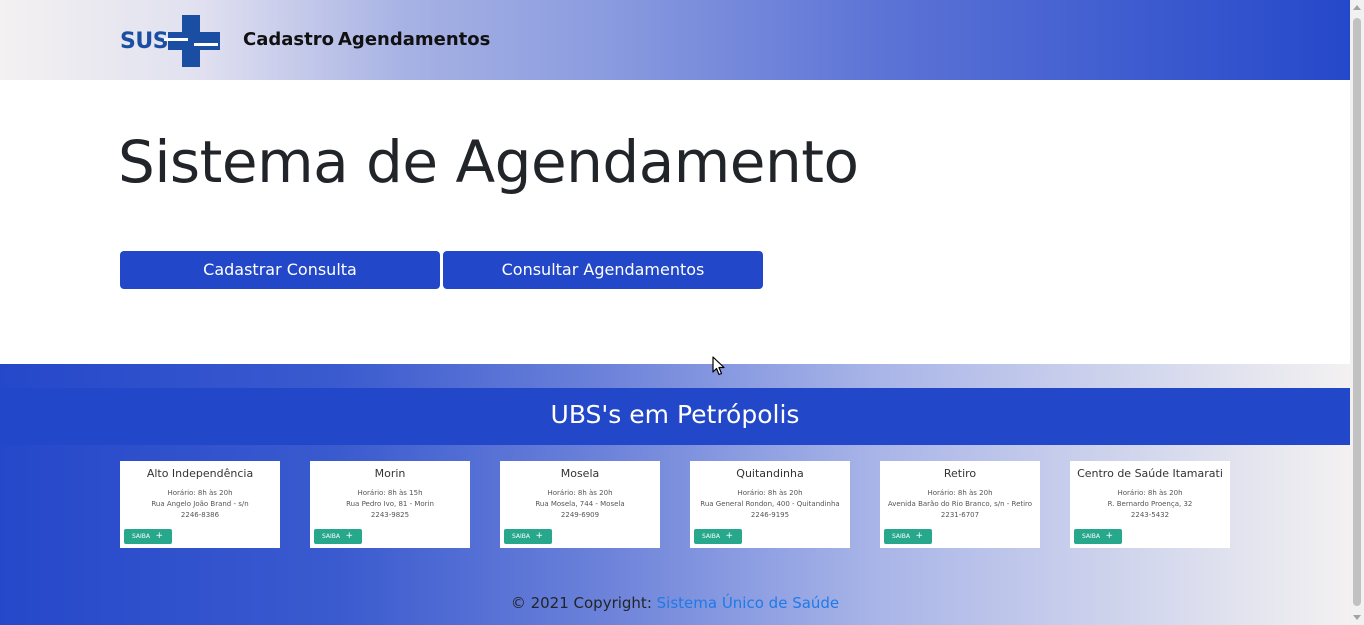  Describe the element at coordinates (960, 515) in the screenshot. I see `card-phone: 2231-6707` at that location.